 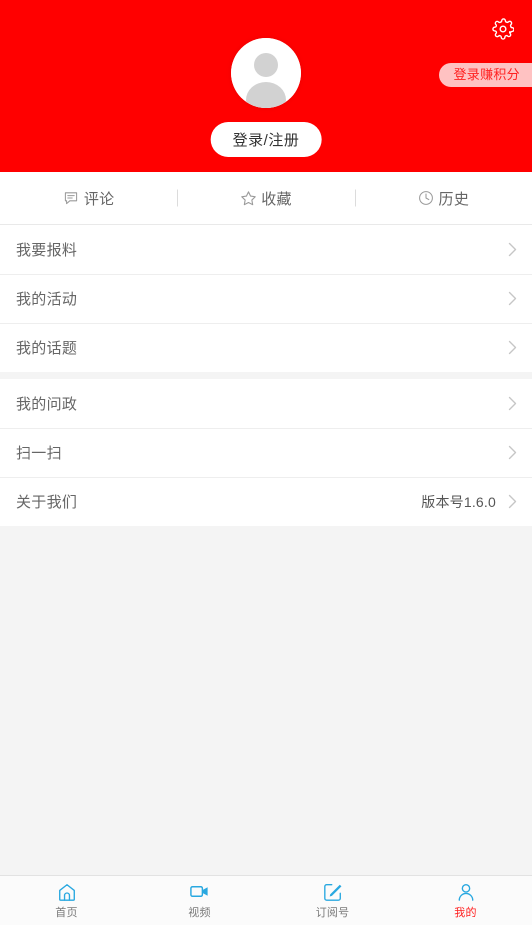 I want to click on nav-item-subscriptions: 订阅号, so click(x=332, y=900).